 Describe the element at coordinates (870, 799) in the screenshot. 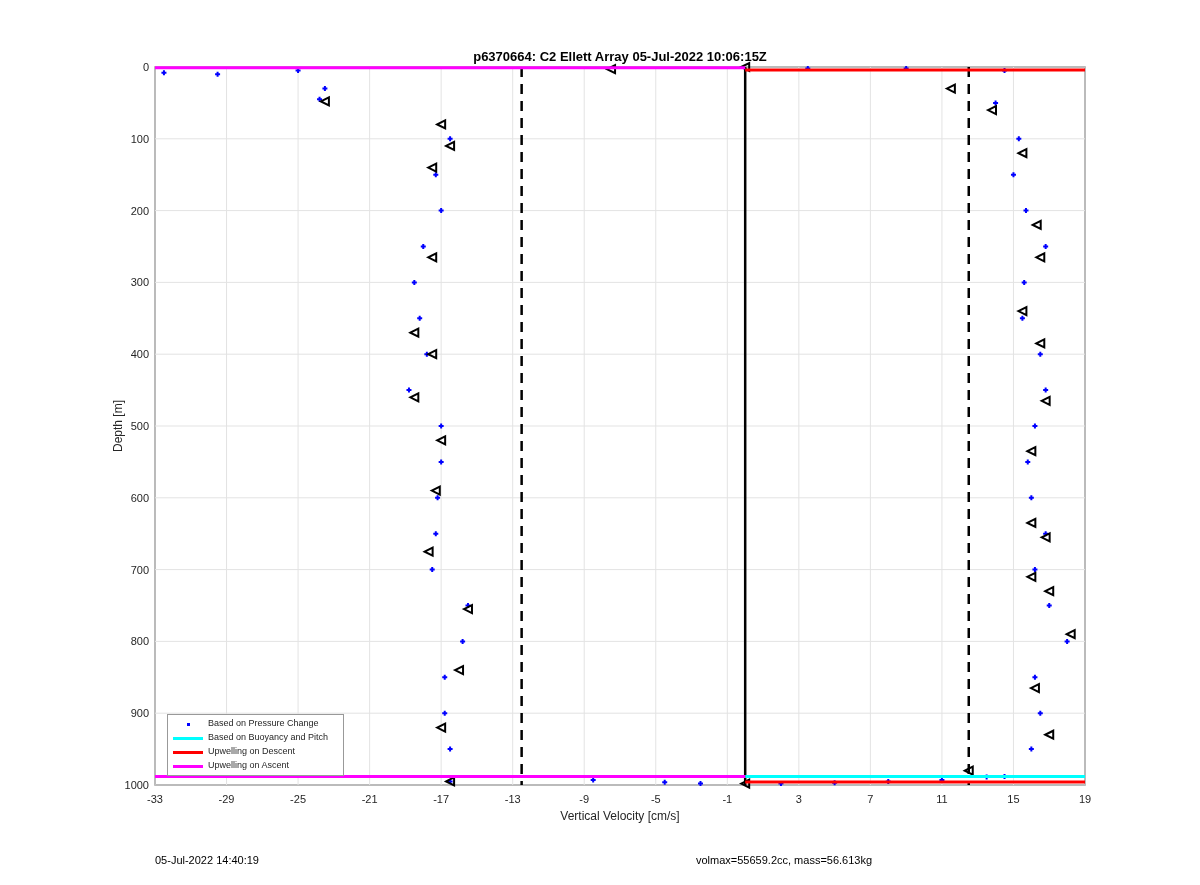

I see `x-tick-label: 7` at that location.